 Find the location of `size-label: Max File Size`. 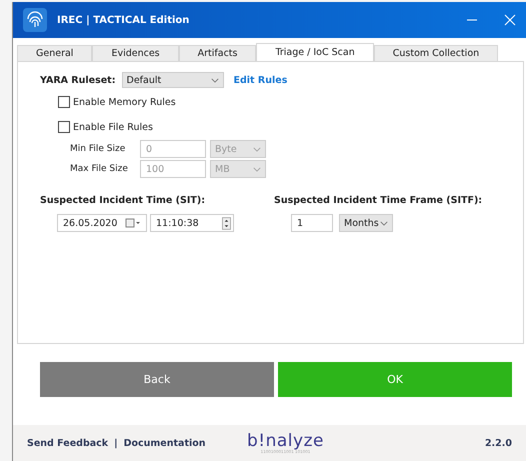

size-label: Max File Size is located at coordinates (99, 169).